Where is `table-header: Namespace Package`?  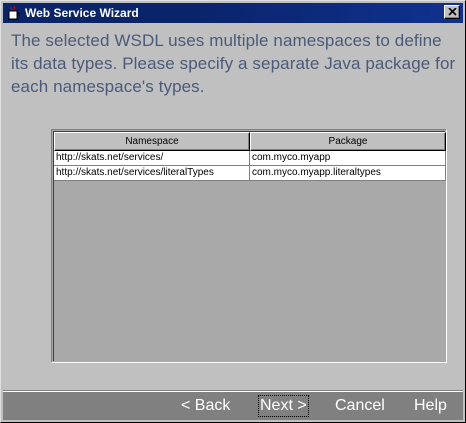
table-header: Namespace Package is located at coordinates (250, 141).